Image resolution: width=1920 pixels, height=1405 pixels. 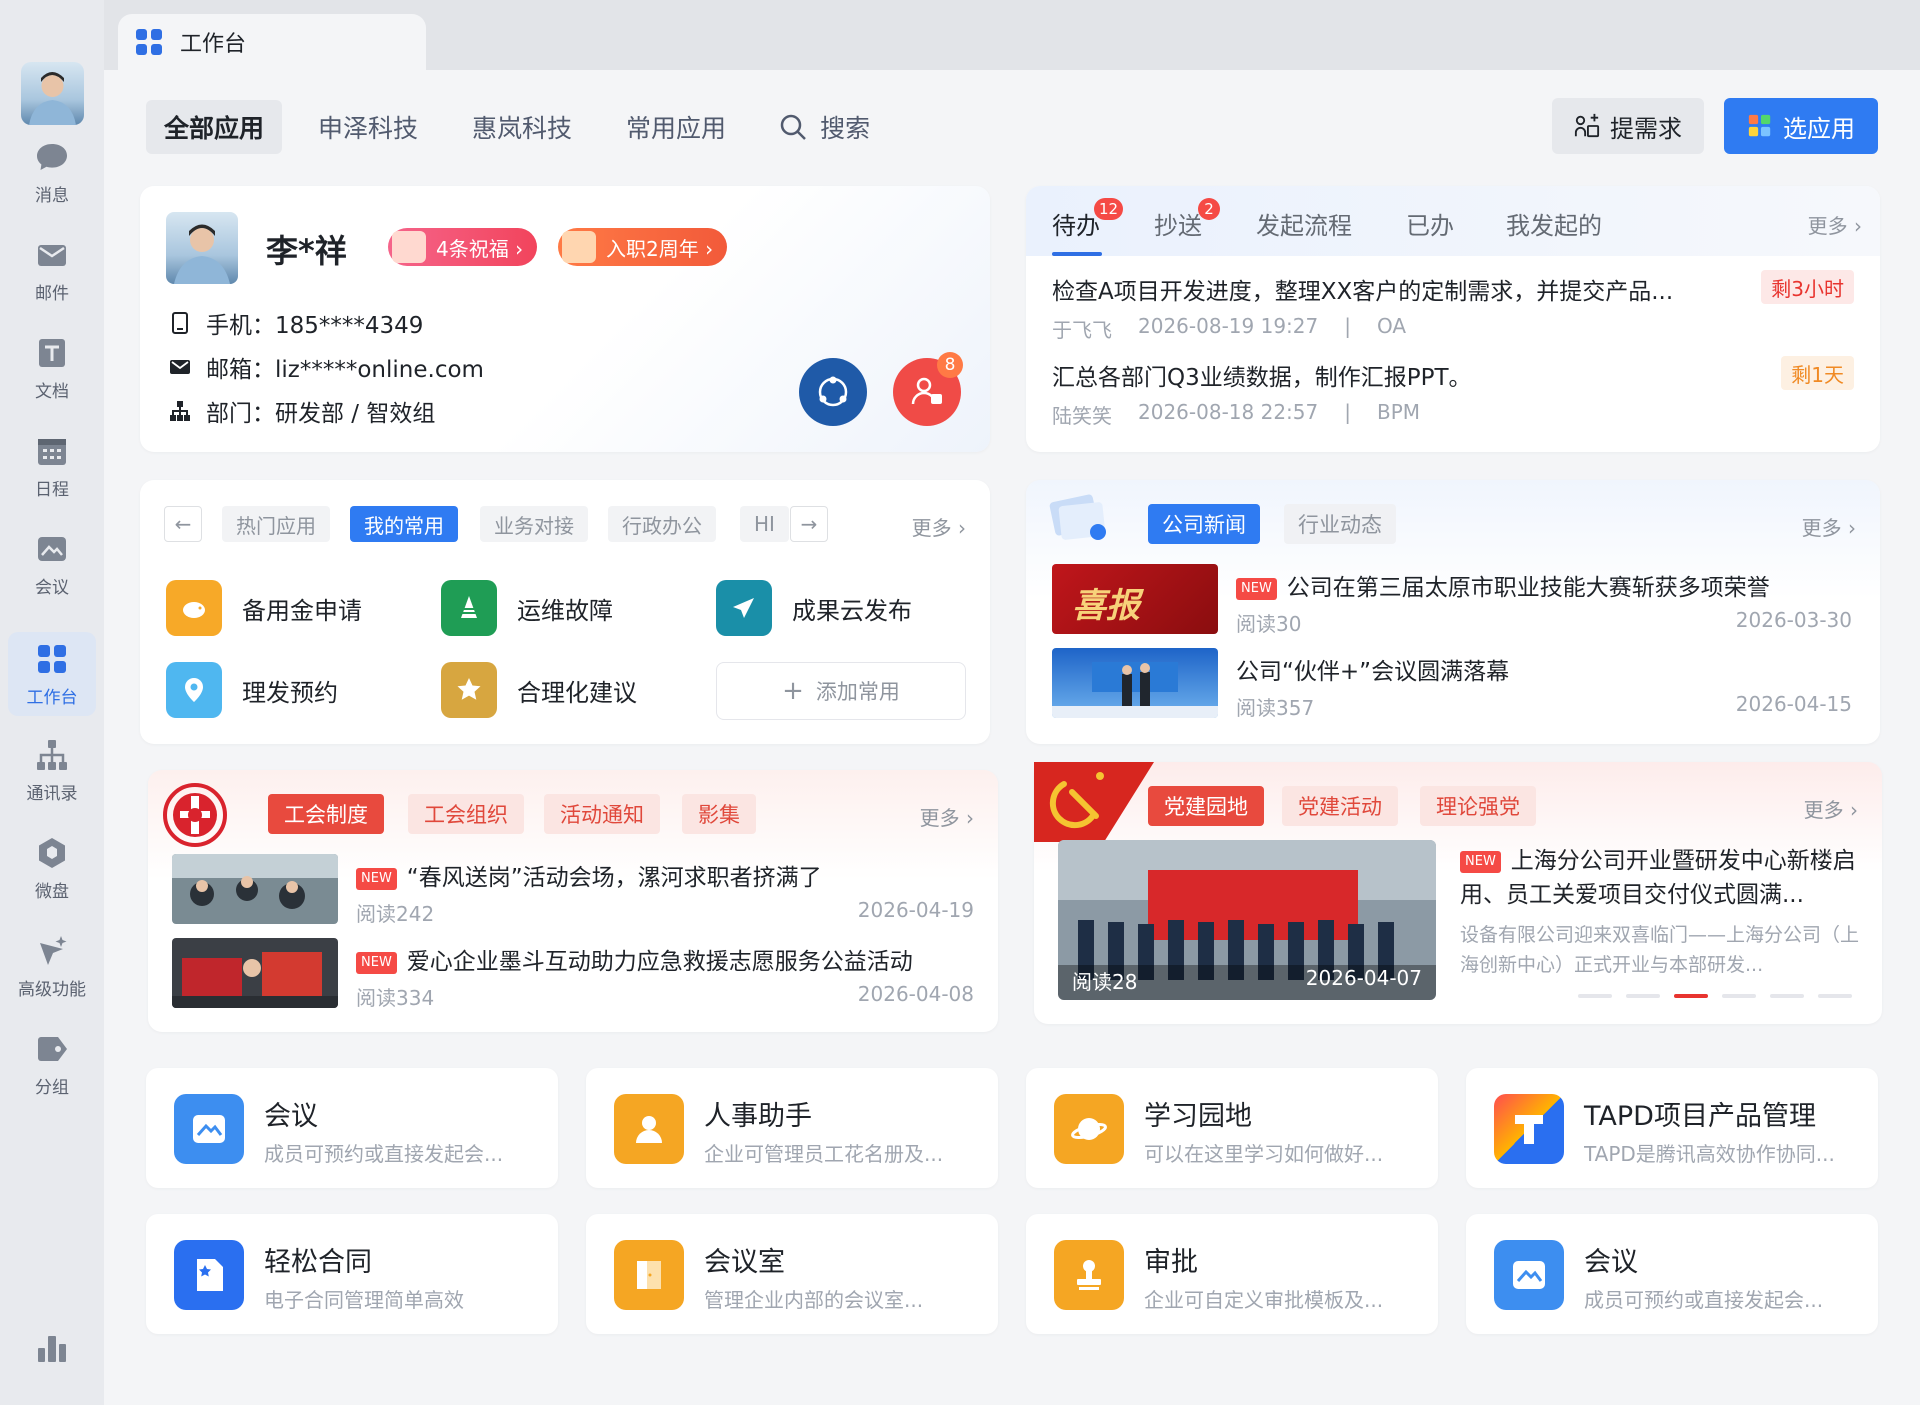 What do you see at coordinates (1204, 524) in the screenshot?
I see `chip-company-news: 公司新闻` at bounding box center [1204, 524].